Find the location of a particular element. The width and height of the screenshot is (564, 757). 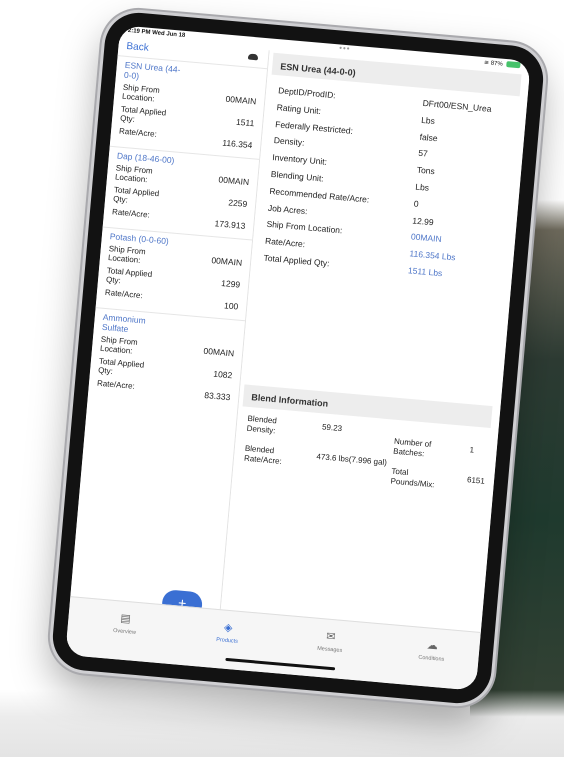

rate-value: 83.333 is located at coordinates (217, 396).